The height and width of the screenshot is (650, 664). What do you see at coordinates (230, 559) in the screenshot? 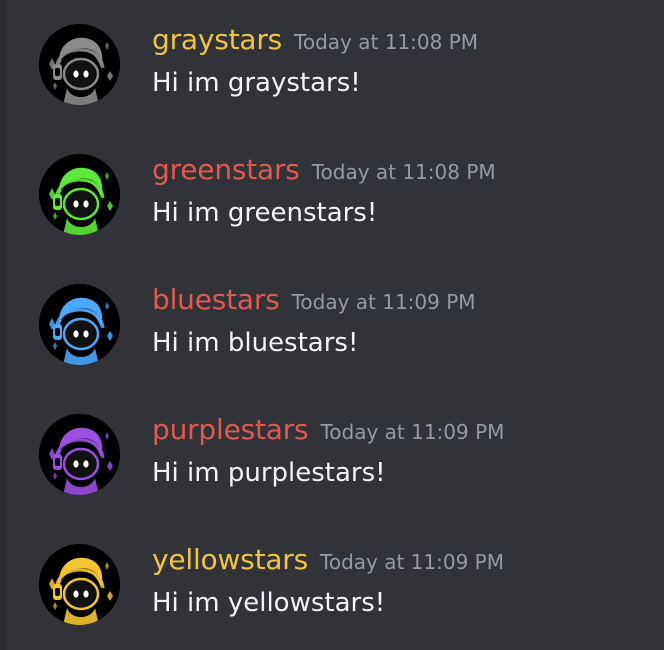
I see `username: yellowstars` at bounding box center [230, 559].